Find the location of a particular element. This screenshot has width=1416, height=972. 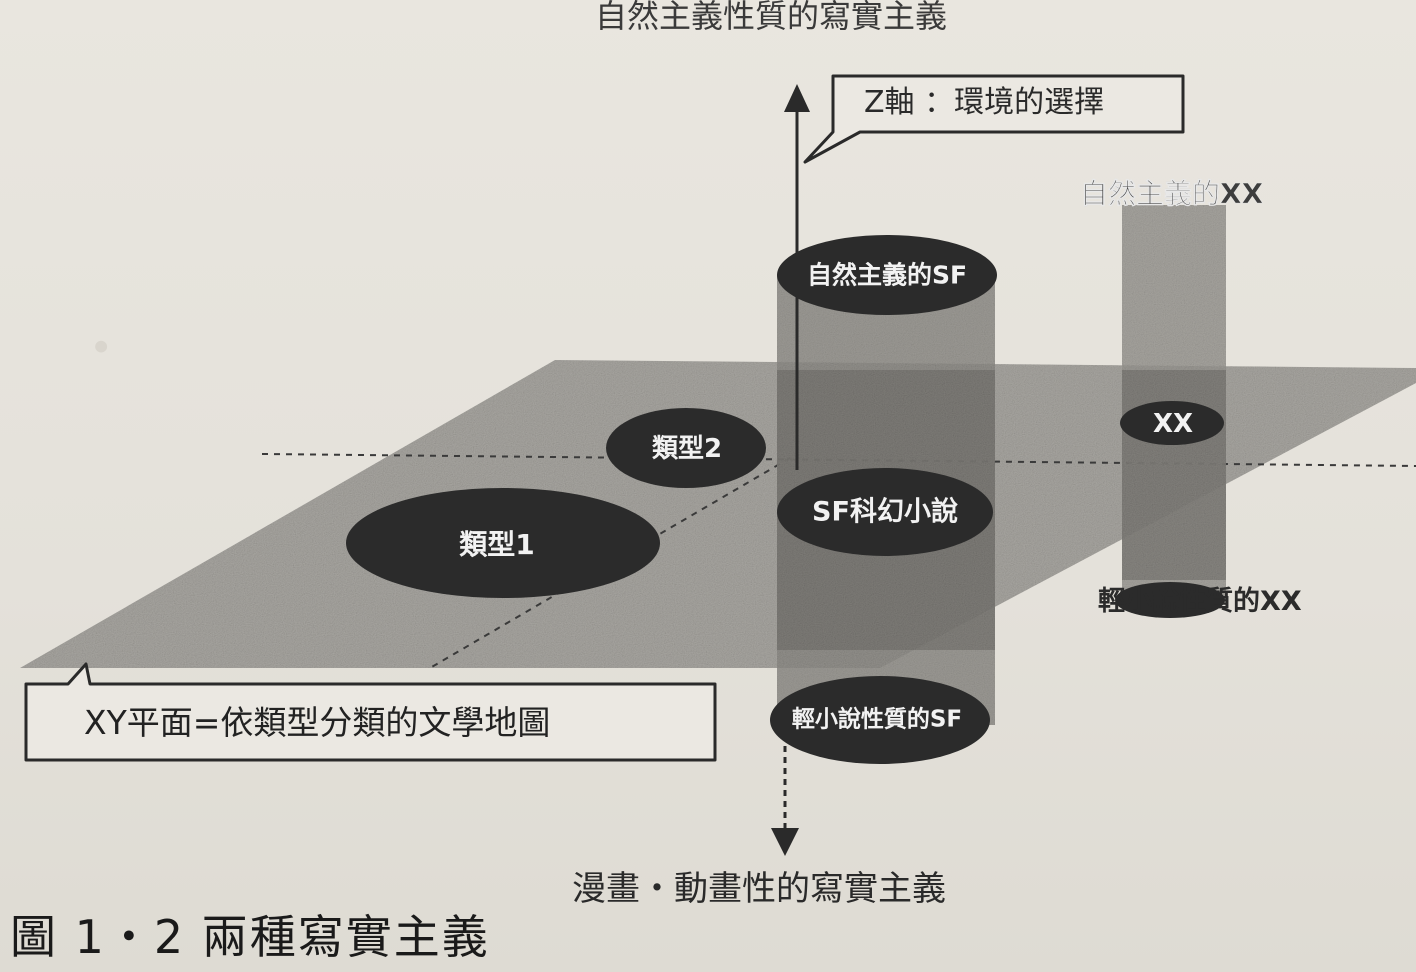

z-axis-callout-text: Z軸 ：環境的選擇 is located at coordinates (984, 102).